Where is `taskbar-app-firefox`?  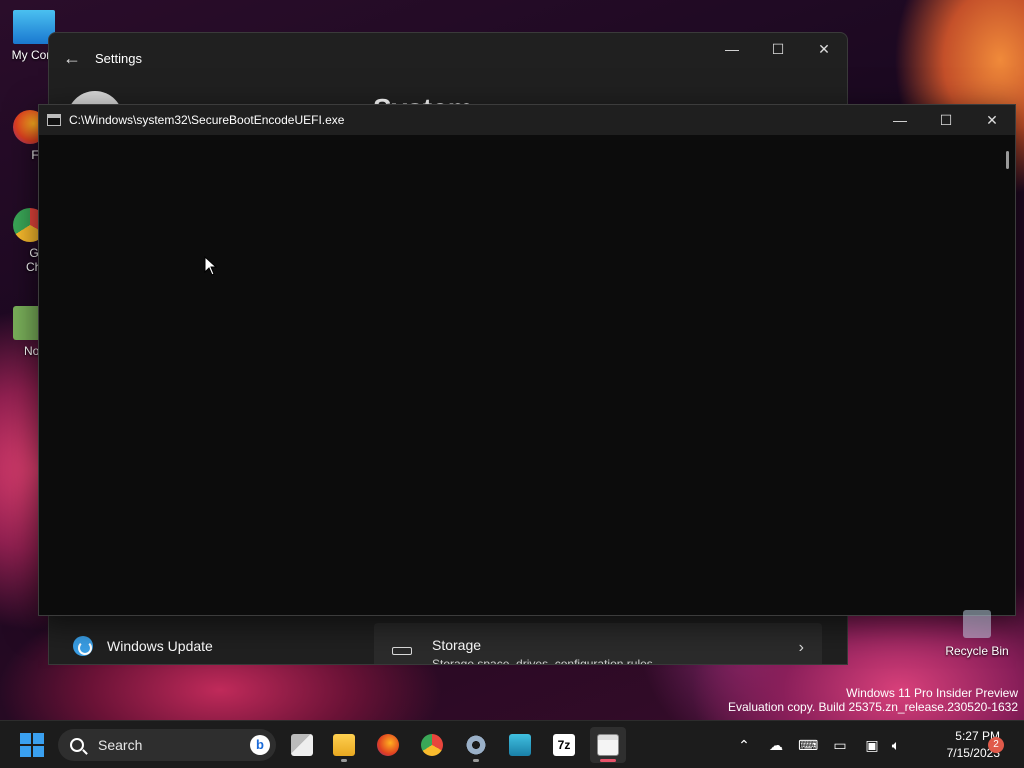
taskbar-app-firefox is located at coordinates (388, 745).